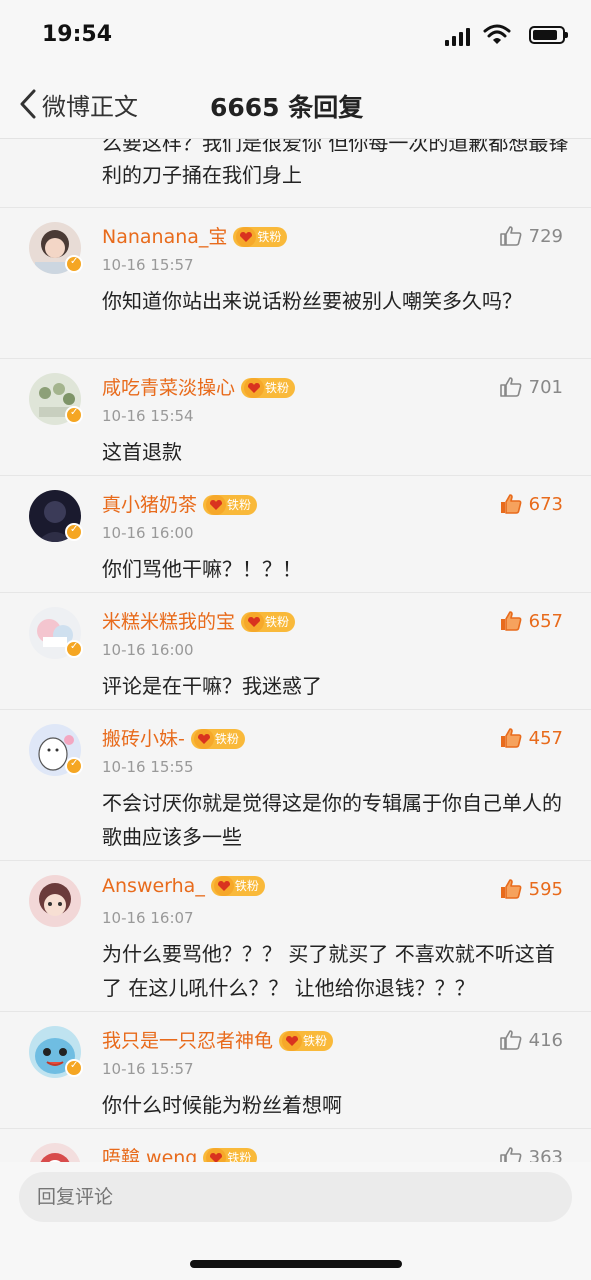 Image resolution: width=591 pixels, height=1280 pixels. What do you see at coordinates (202, 569) in the screenshot?
I see `comment-text: 你们骂他干嘛？！？！` at bounding box center [202, 569].